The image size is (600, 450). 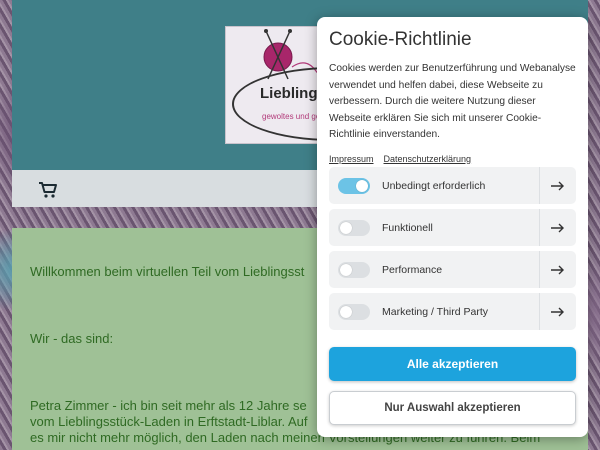 What do you see at coordinates (354, 311) in the screenshot?
I see `marketing-toggle` at bounding box center [354, 311].